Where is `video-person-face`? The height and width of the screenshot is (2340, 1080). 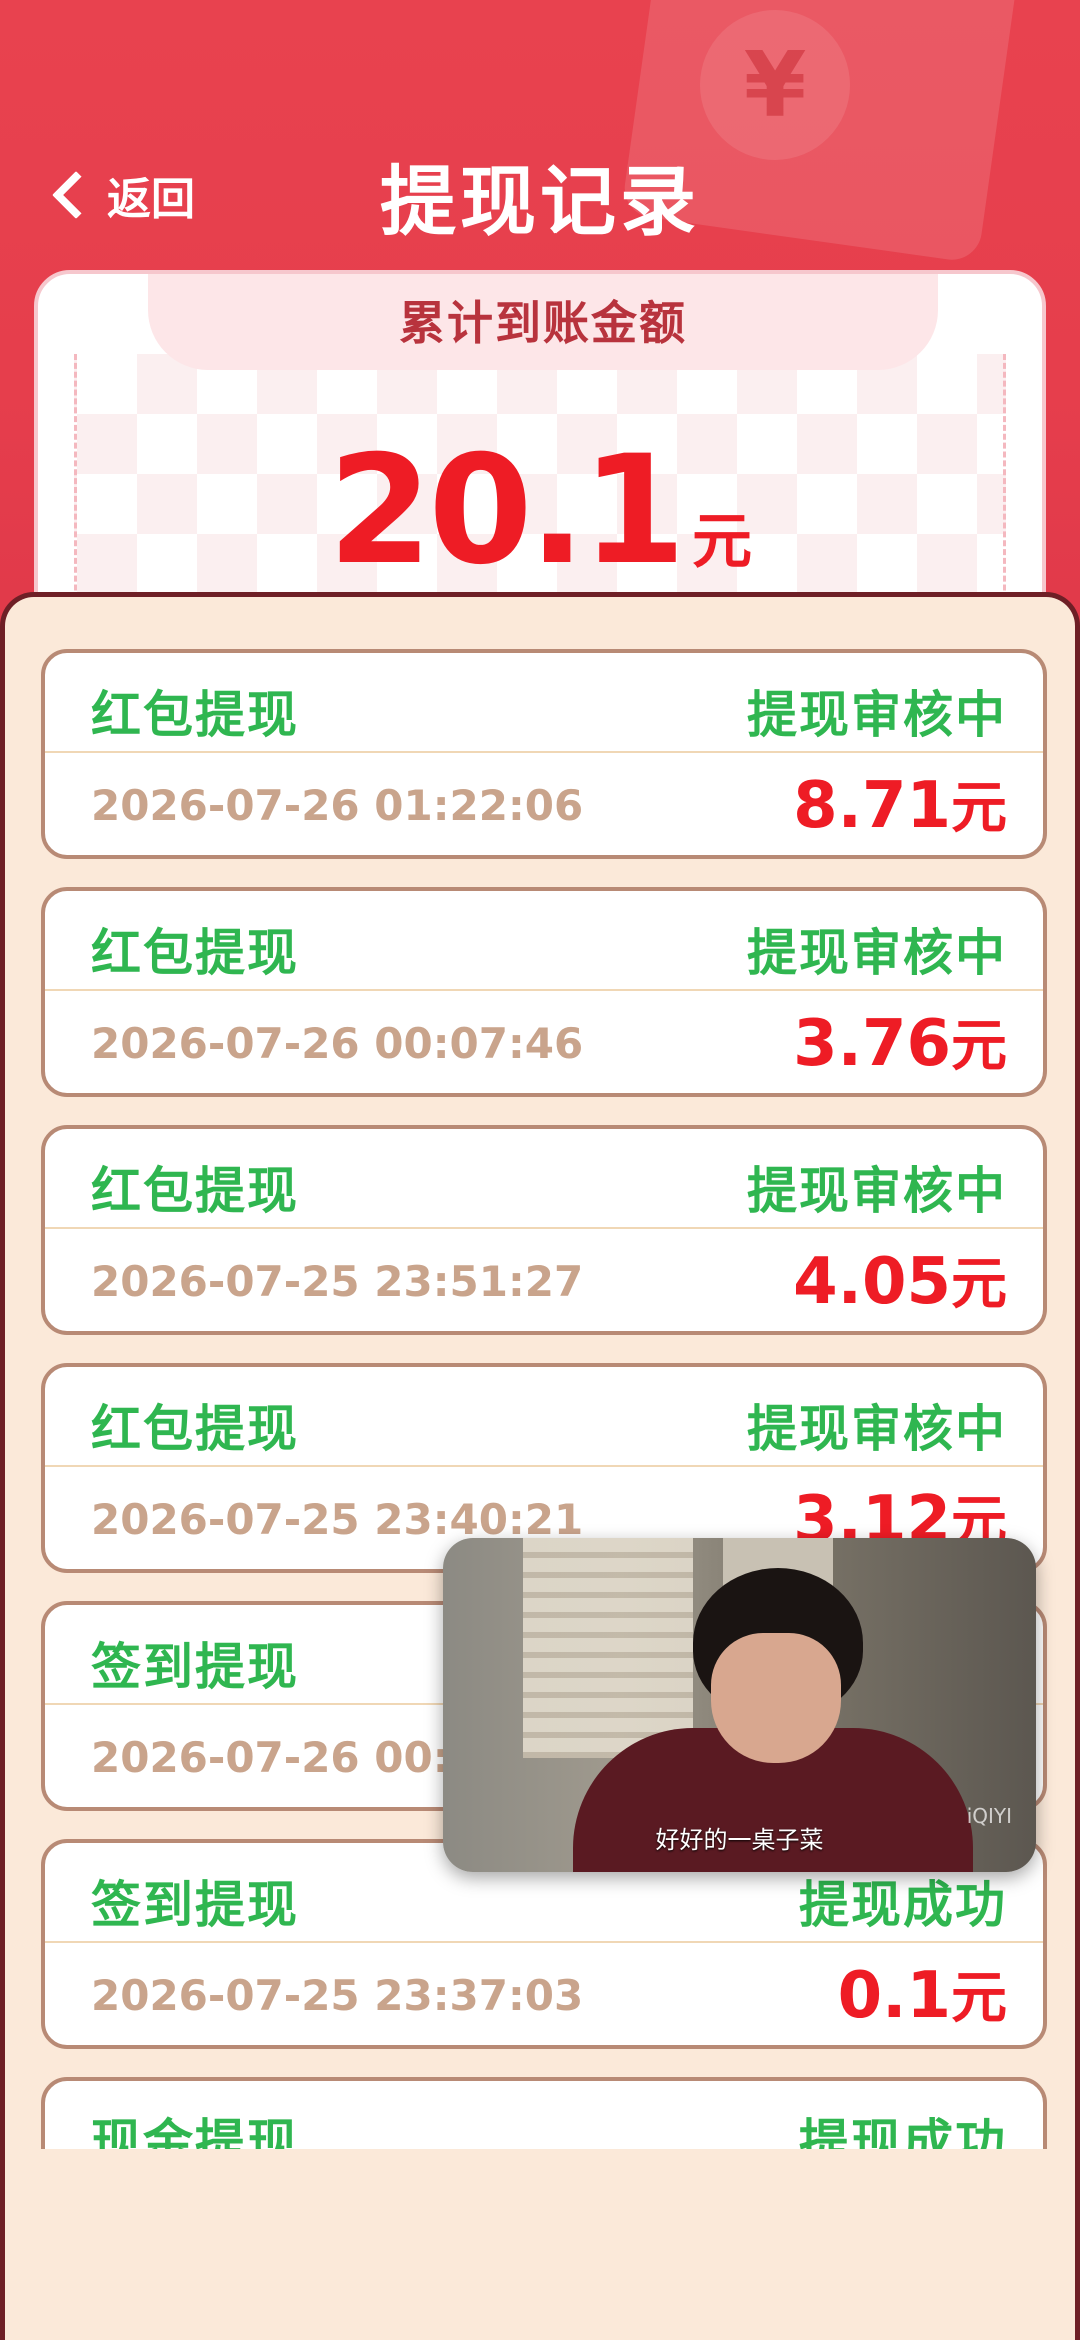
video-person-face is located at coordinates (776, 1698).